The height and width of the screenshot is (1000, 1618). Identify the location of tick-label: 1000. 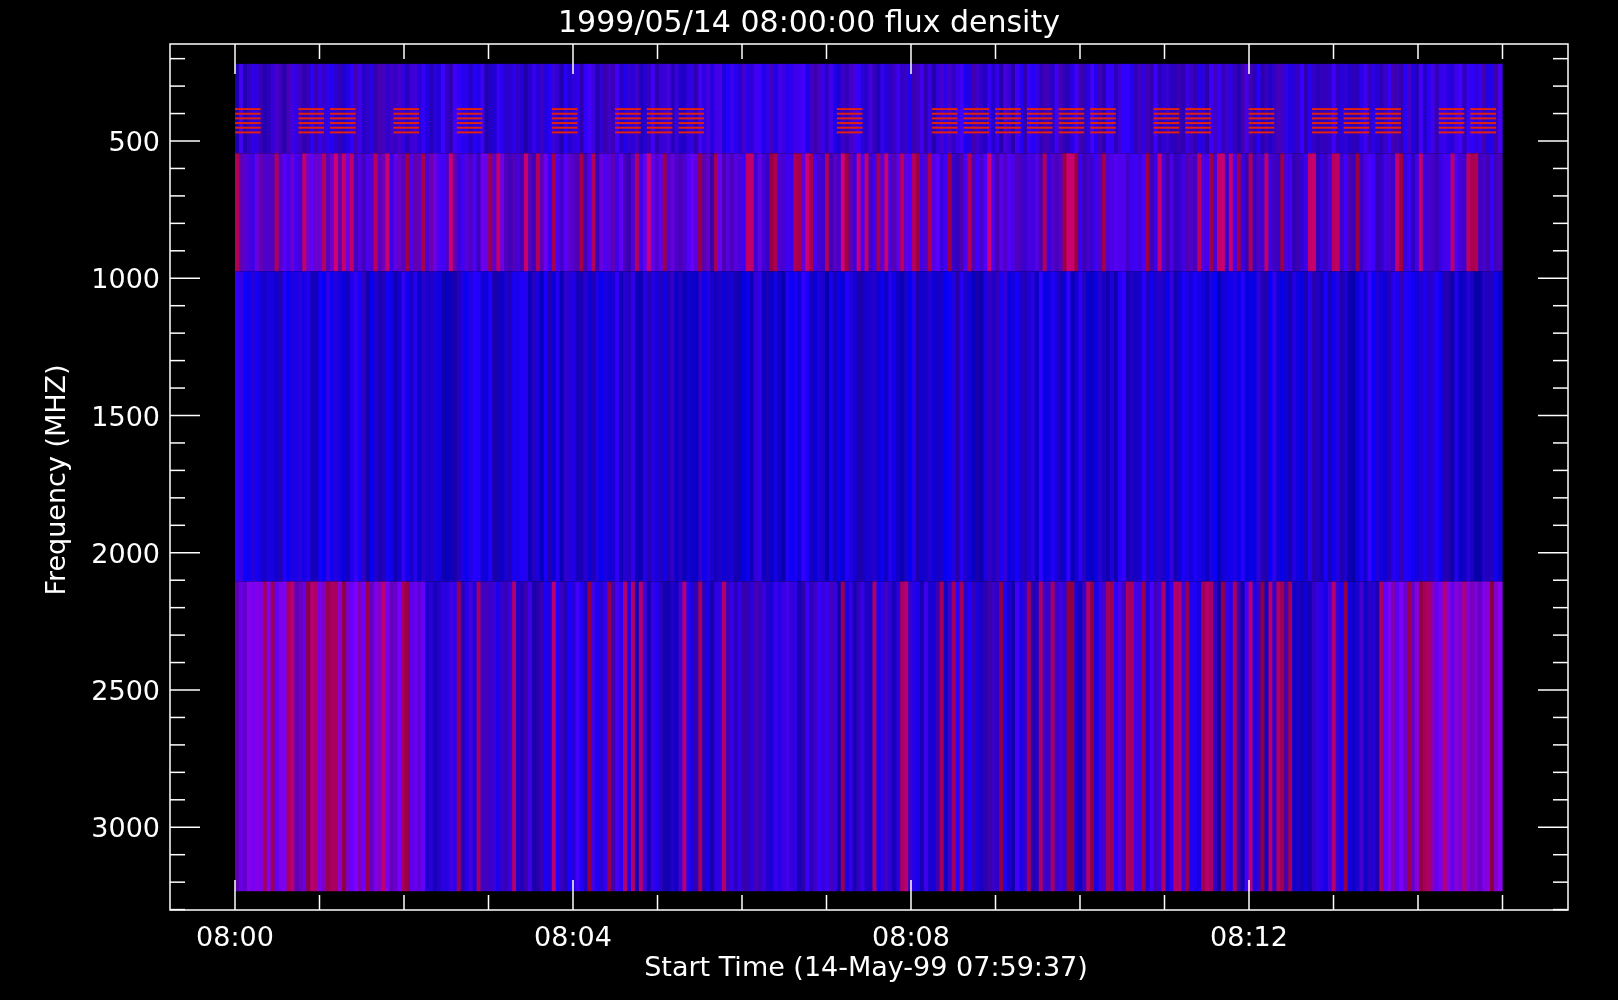
(125, 279).